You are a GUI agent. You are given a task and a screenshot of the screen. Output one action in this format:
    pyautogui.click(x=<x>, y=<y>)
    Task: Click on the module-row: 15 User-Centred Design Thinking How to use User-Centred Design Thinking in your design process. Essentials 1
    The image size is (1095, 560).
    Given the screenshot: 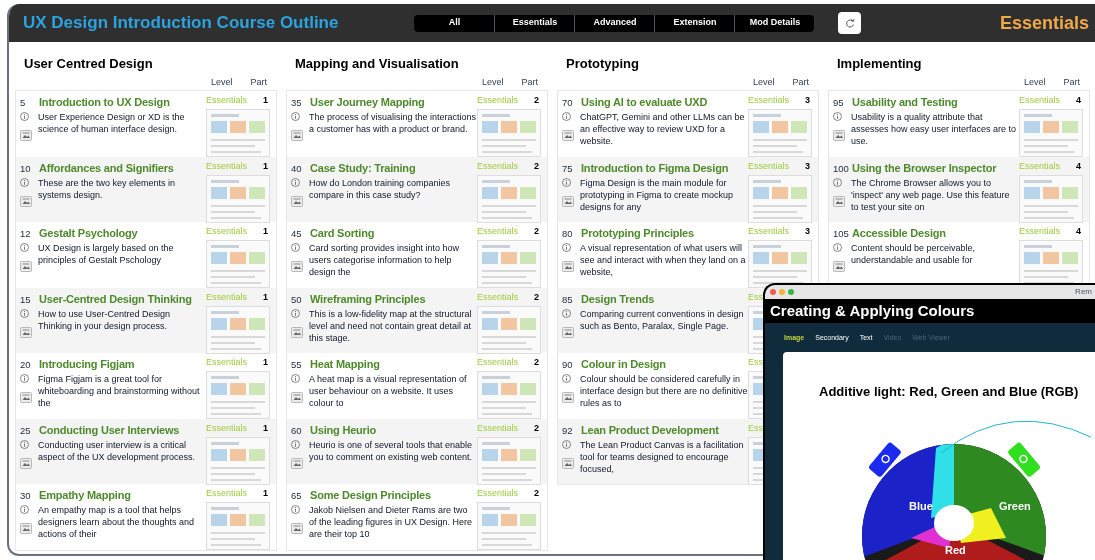 What is the action you would take?
    pyautogui.click(x=146, y=320)
    